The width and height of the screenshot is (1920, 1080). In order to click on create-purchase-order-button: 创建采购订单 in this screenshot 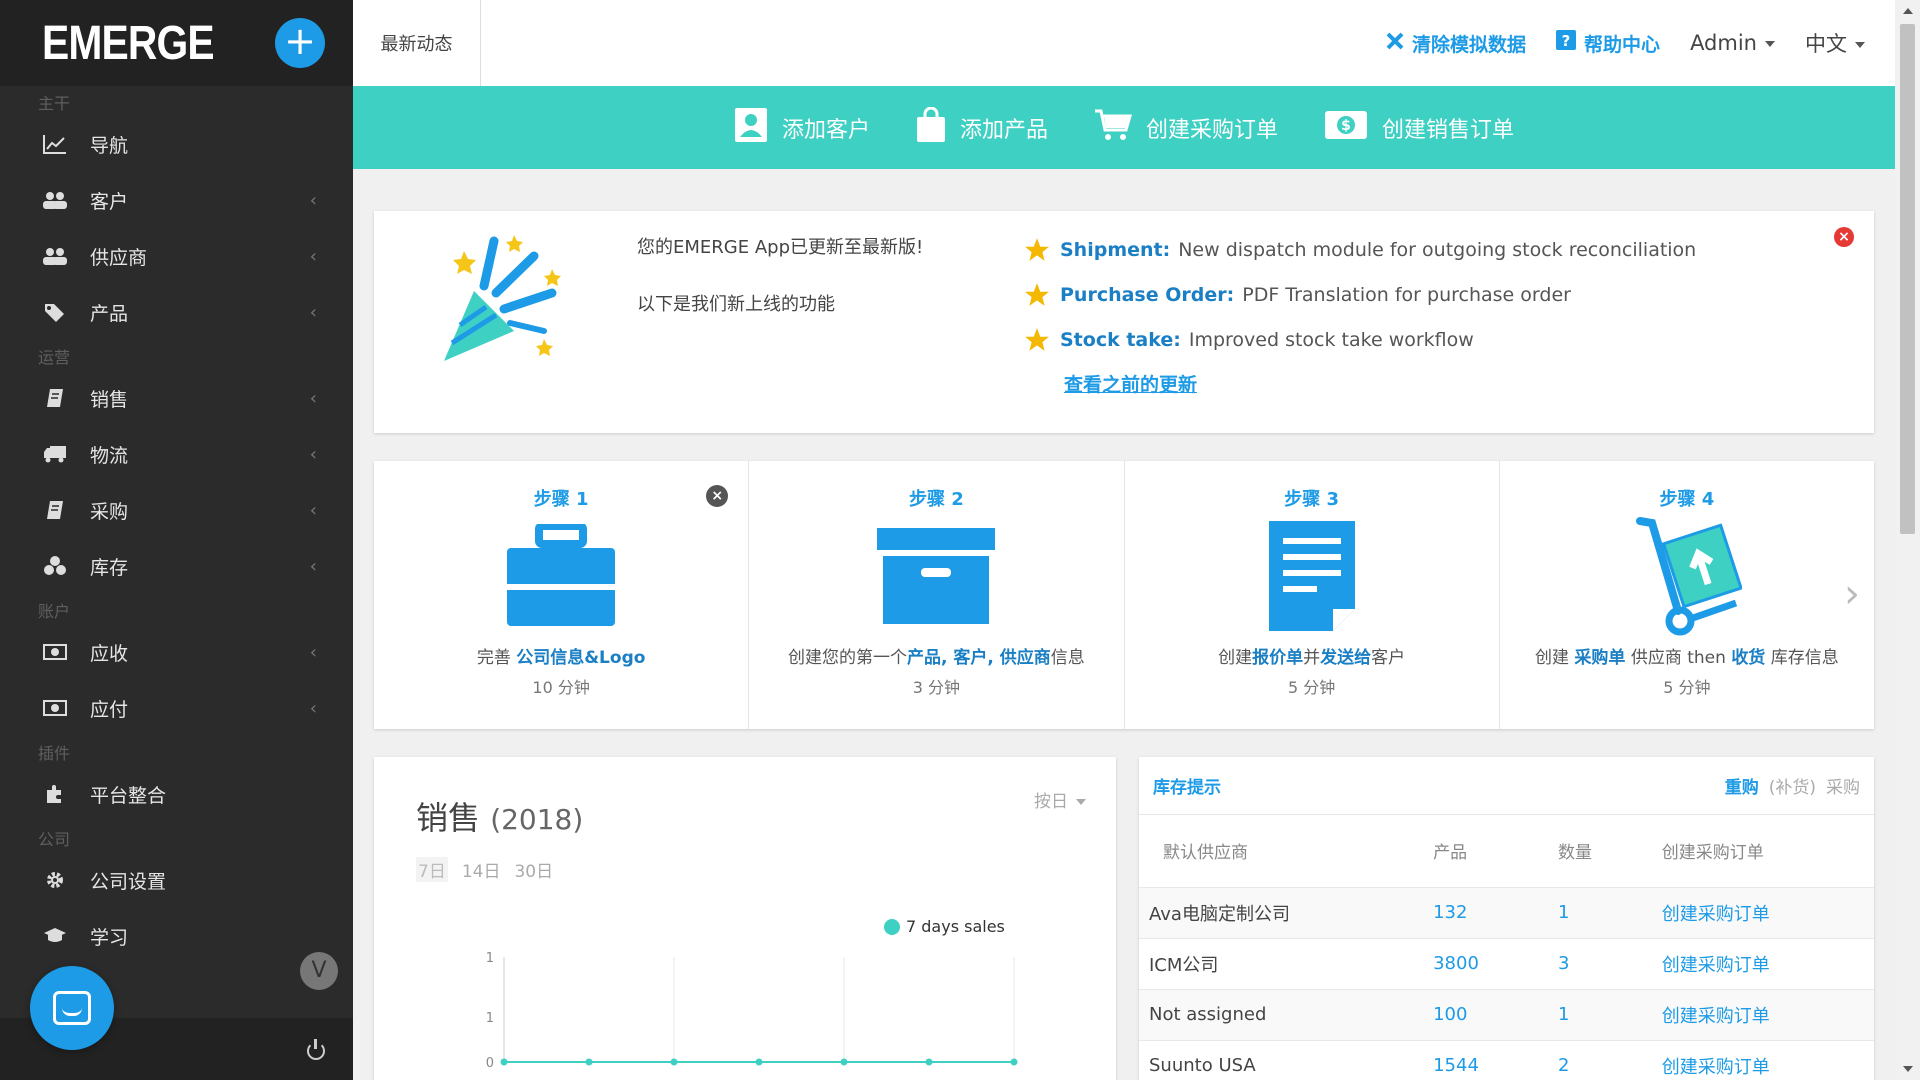, I will do `click(1186, 128)`.